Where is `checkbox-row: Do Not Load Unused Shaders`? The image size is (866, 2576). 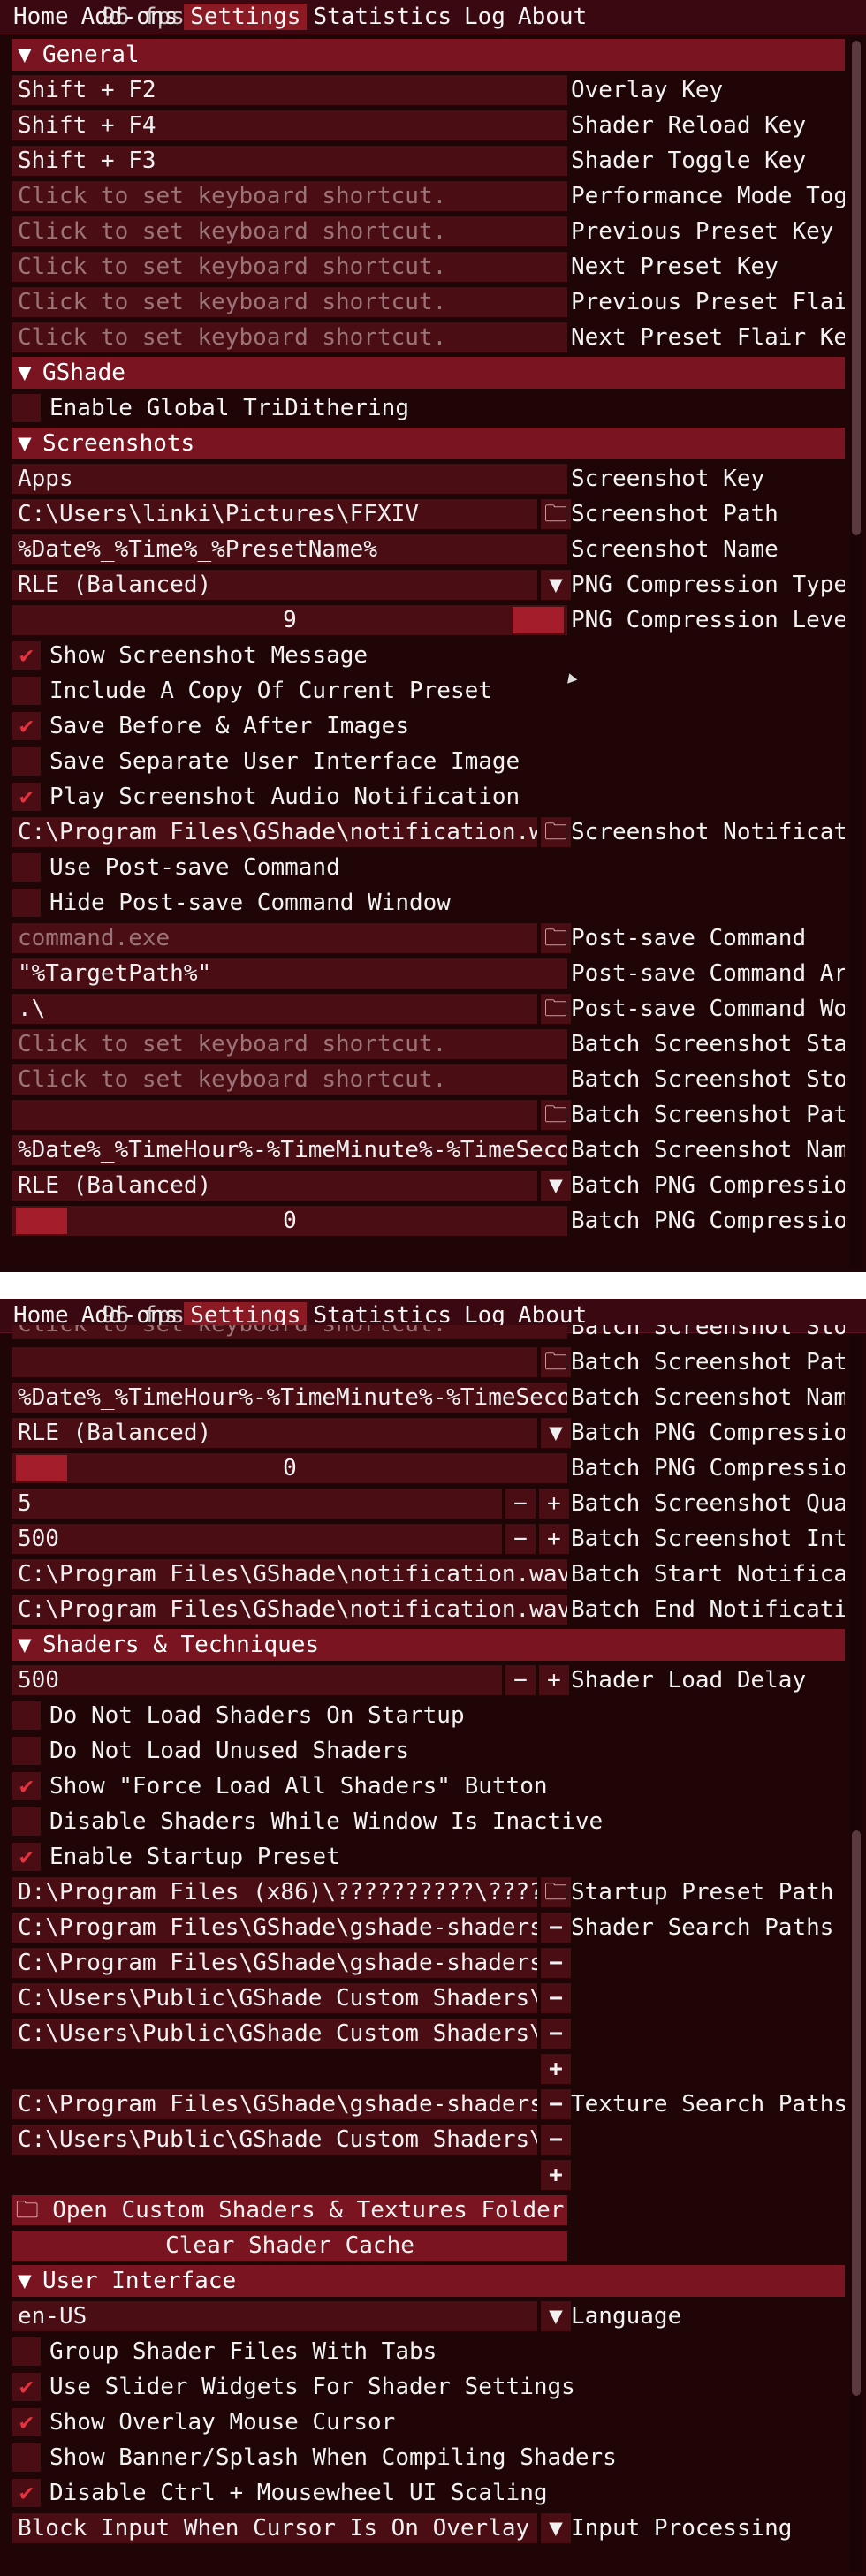 checkbox-row: Do Not Load Unused Shaders is located at coordinates (429, 1751).